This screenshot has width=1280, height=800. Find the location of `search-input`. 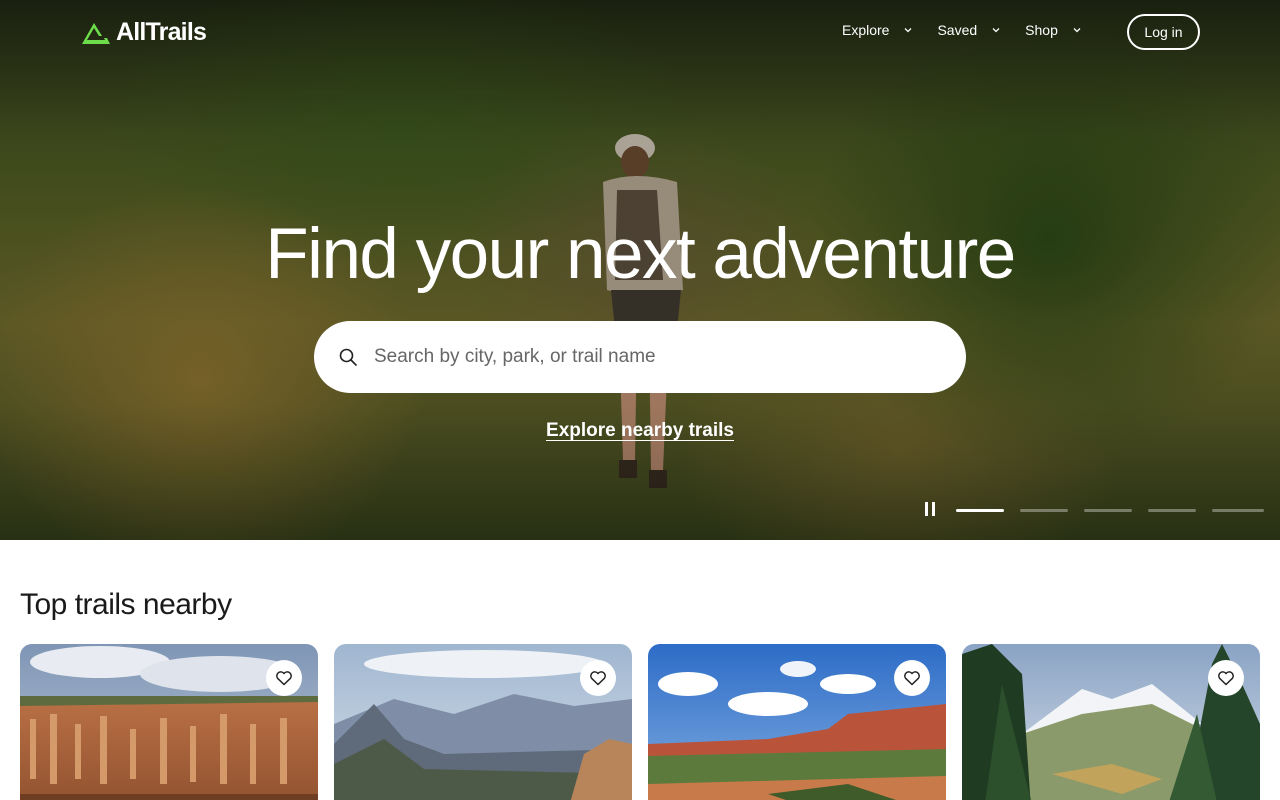

search-input is located at coordinates (654, 357).